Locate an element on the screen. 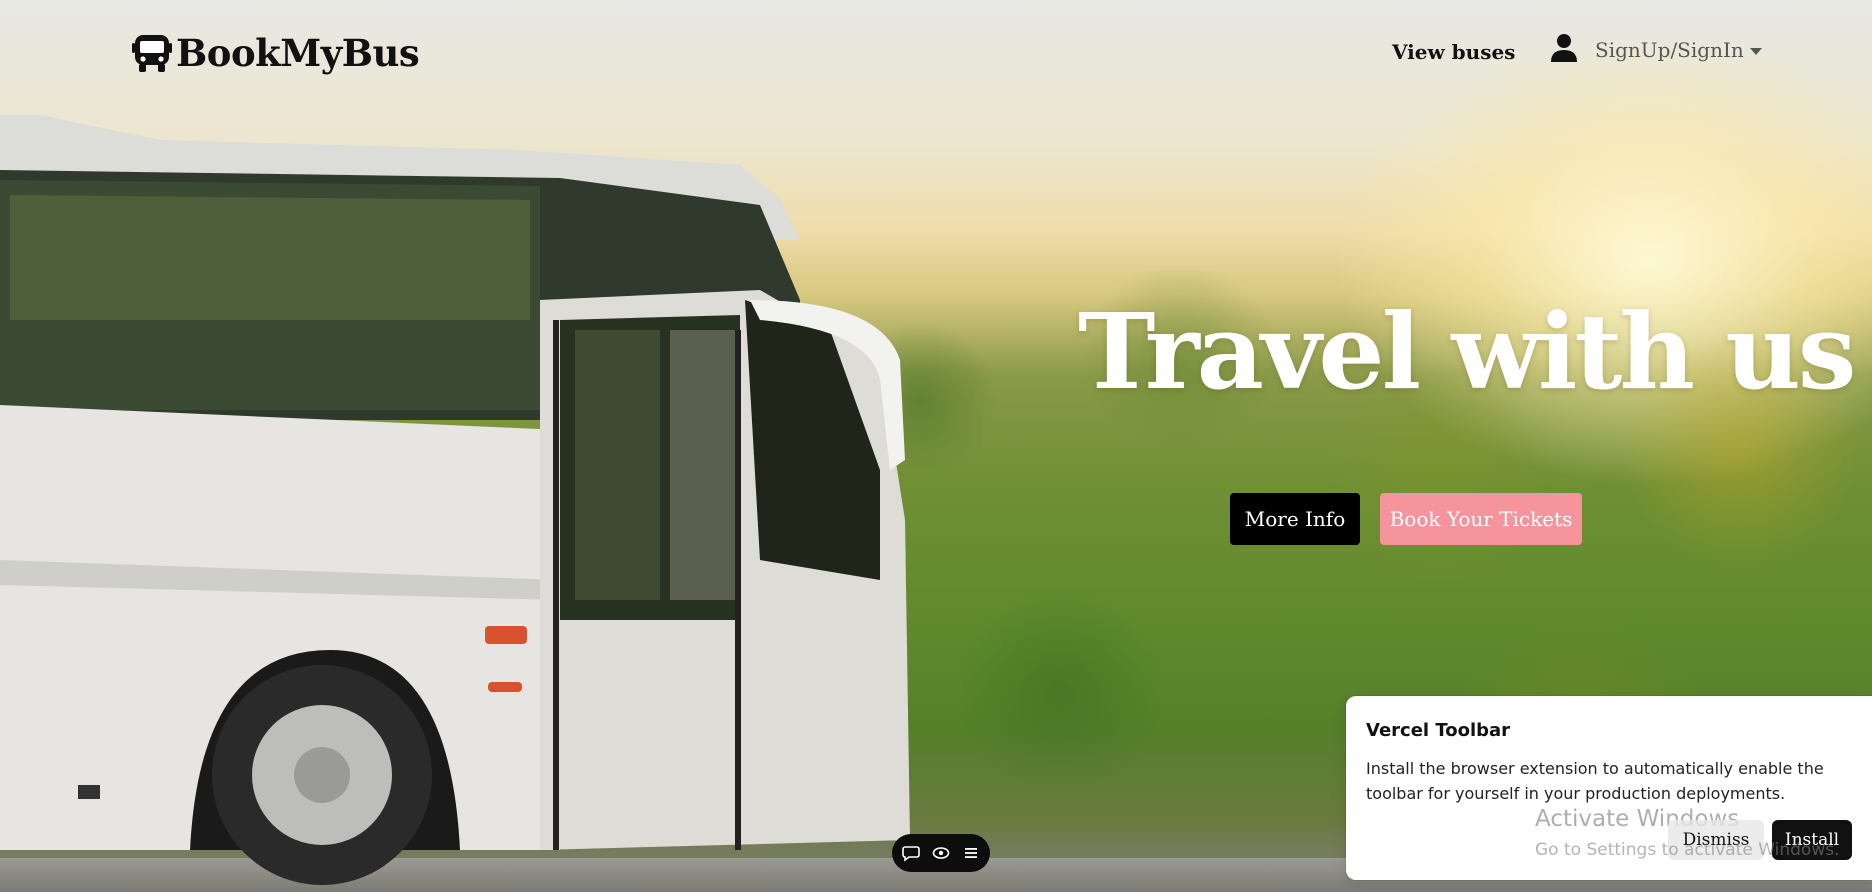 The image size is (1872, 892). signin-dropdown: SignUp/SignIn is located at coordinates (1678, 50).